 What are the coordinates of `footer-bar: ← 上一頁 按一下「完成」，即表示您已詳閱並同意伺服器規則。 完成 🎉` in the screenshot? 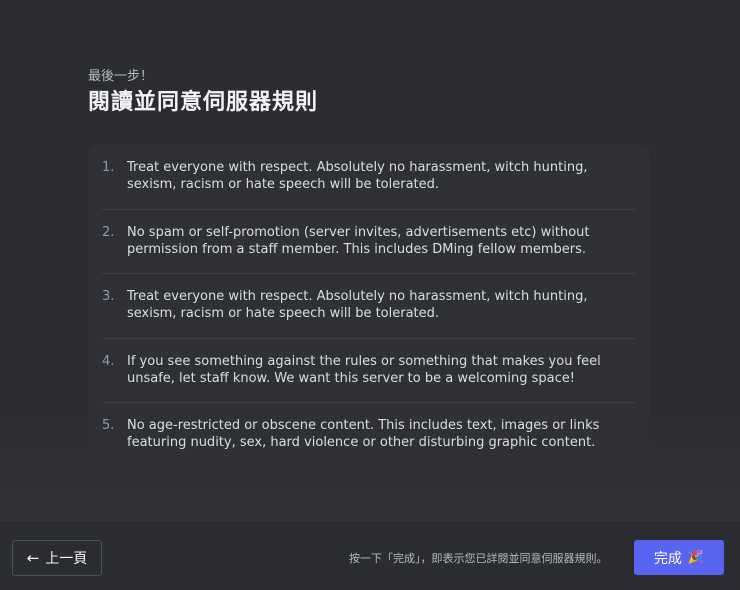 It's located at (370, 555).